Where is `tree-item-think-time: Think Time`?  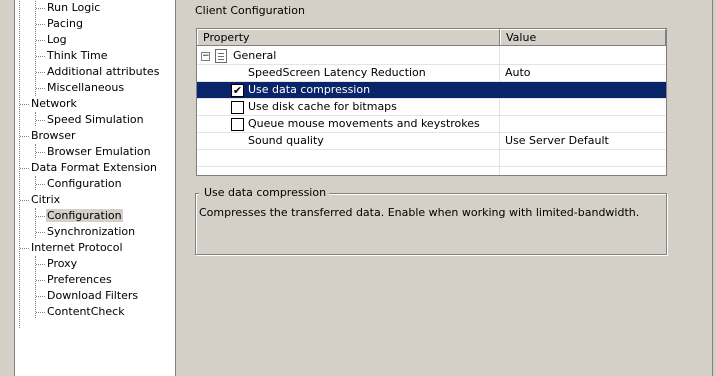
tree-item-think-time: Think Time is located at coordinates (77, 56).